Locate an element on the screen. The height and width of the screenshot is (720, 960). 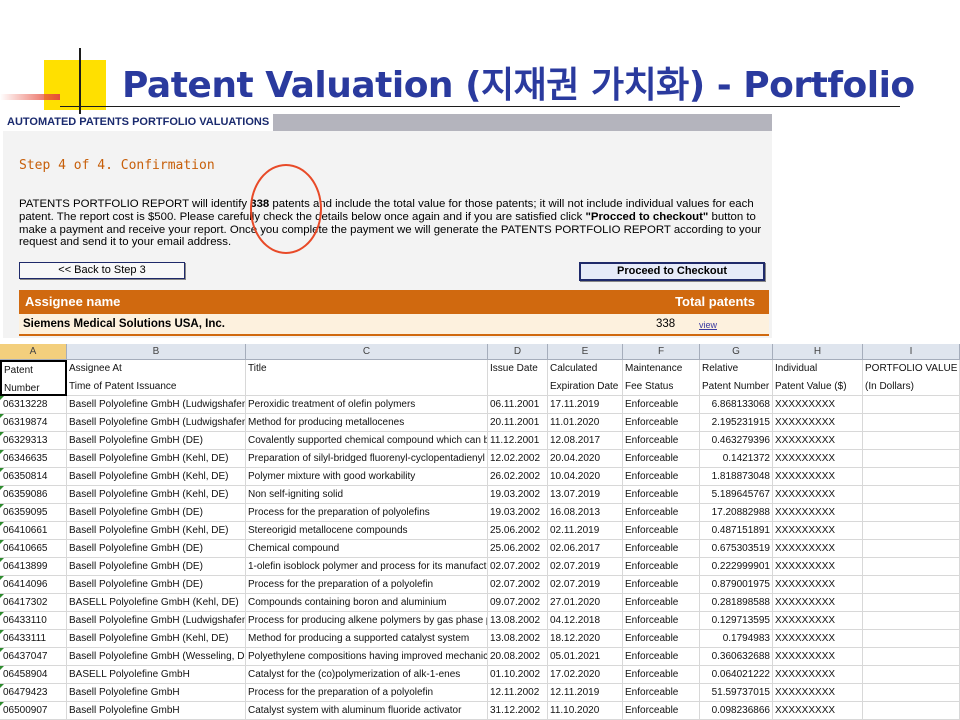
table-cell: 0.675303519 is located at coordinates (736, 549).